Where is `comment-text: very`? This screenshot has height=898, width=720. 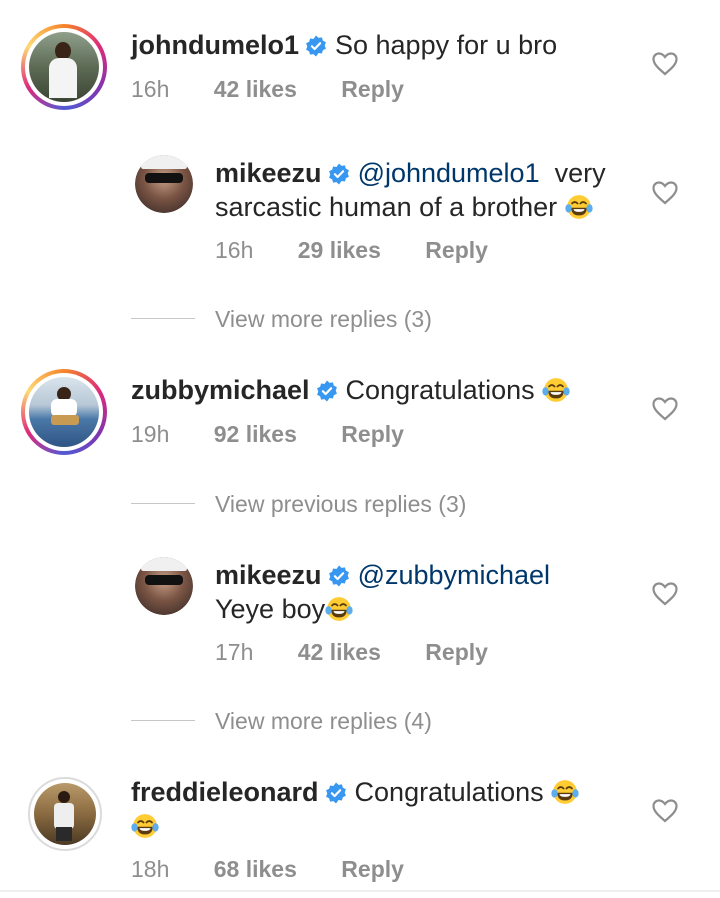 comment-text: very is located at coordinates (580, 173).